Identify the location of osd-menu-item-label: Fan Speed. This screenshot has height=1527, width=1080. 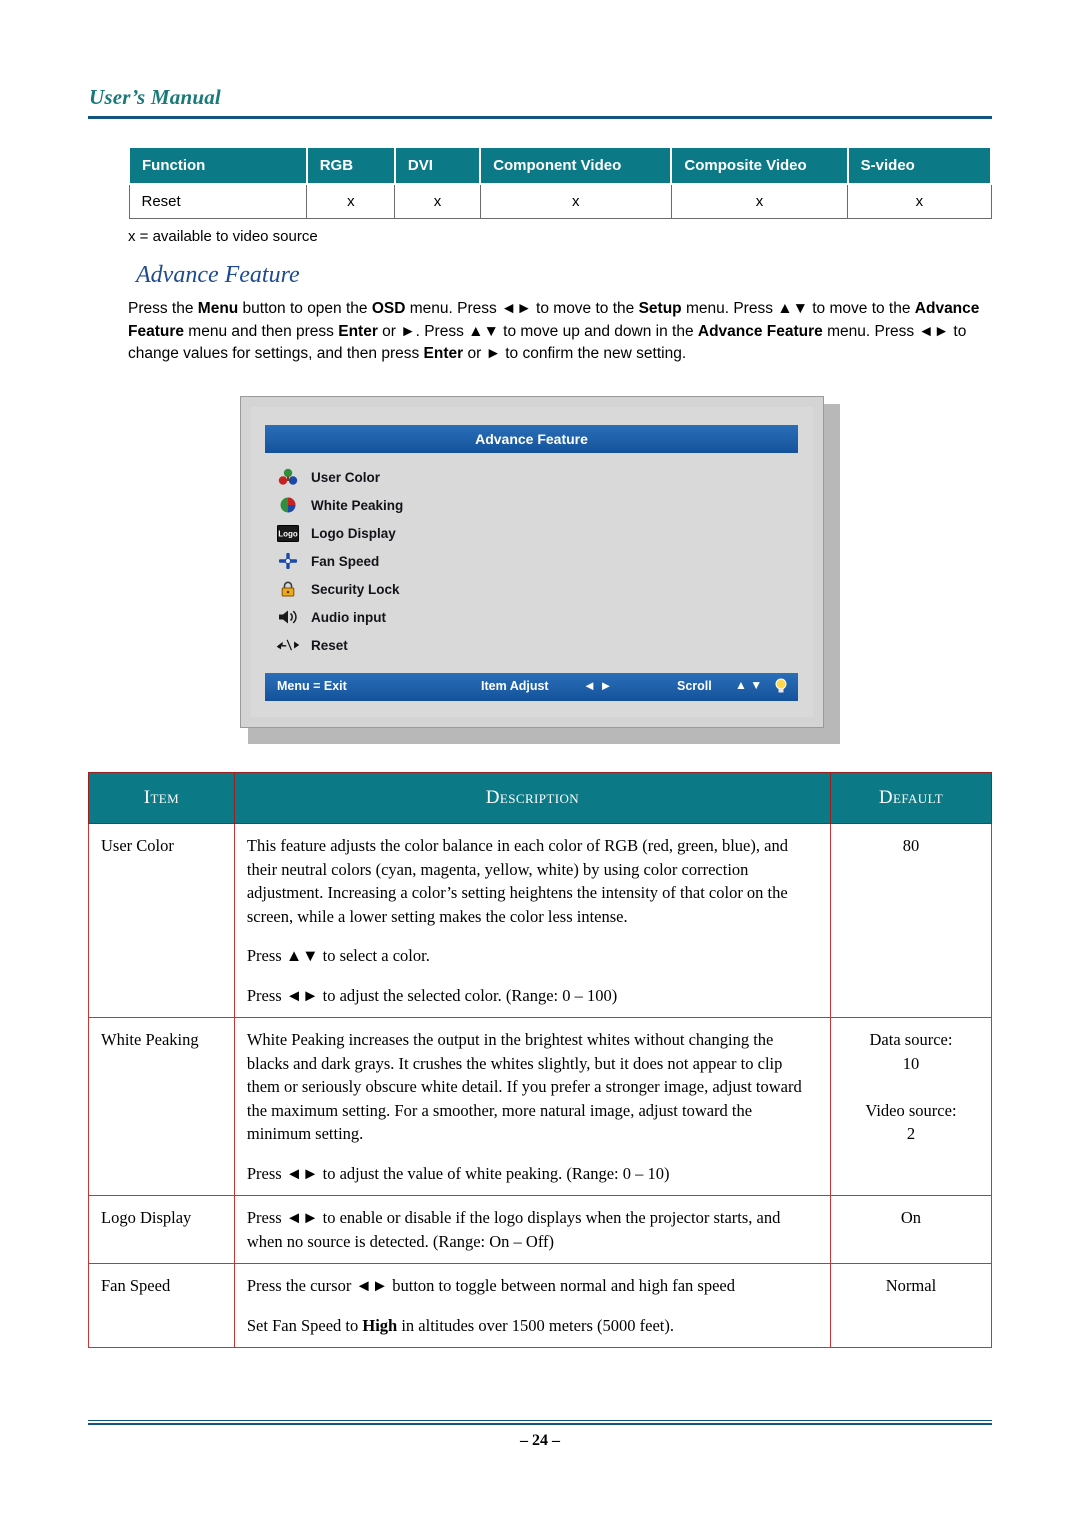
(345, 561).